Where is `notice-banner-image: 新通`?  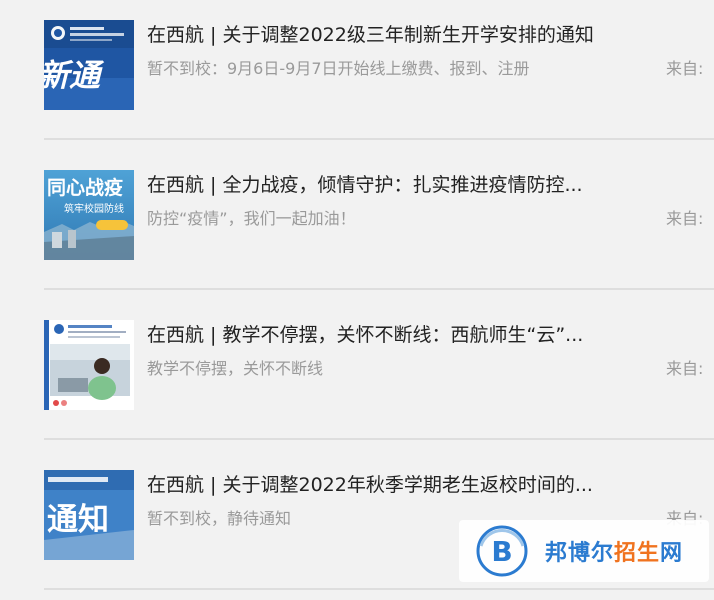 notice-banner-image: 新通 is located at coordinates (89, 65).